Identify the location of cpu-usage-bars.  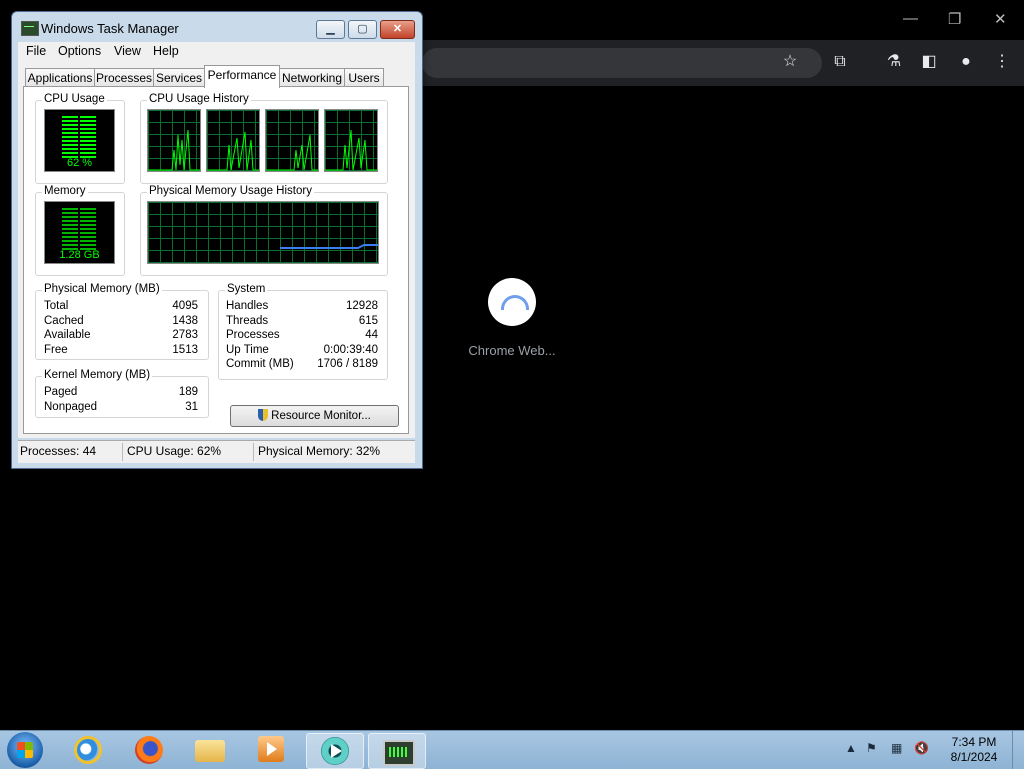
(79, 137).